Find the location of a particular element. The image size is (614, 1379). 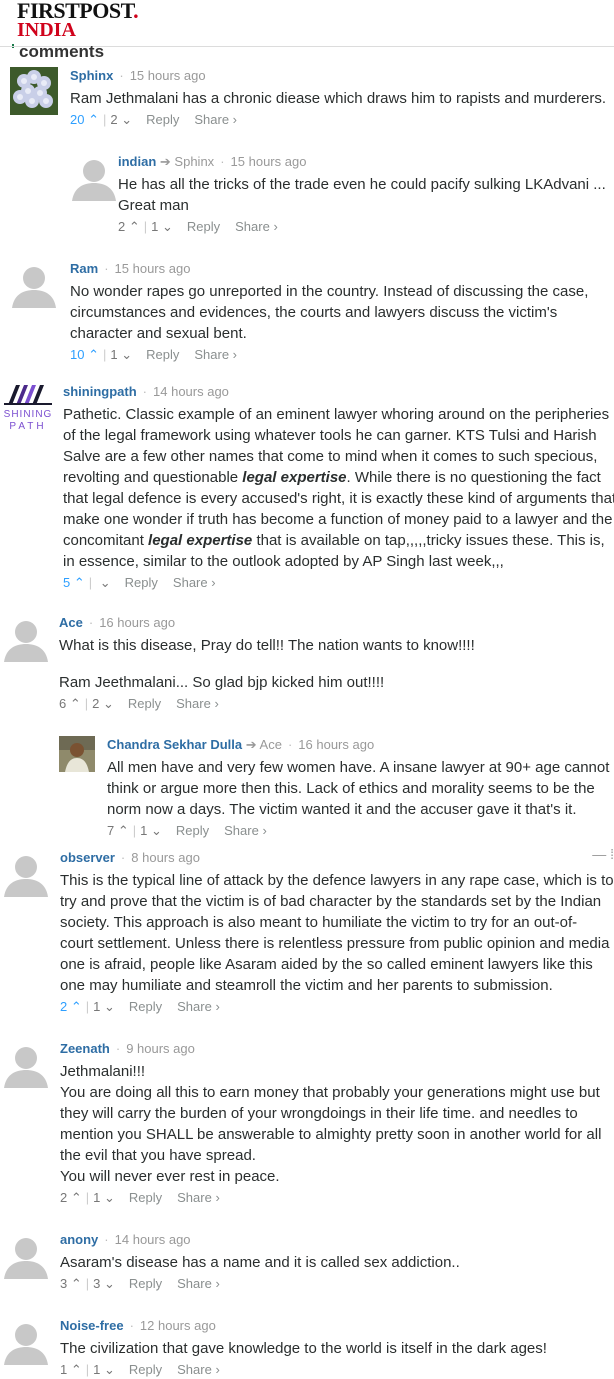

author-name: Ace is located at coordinates (71, 622).